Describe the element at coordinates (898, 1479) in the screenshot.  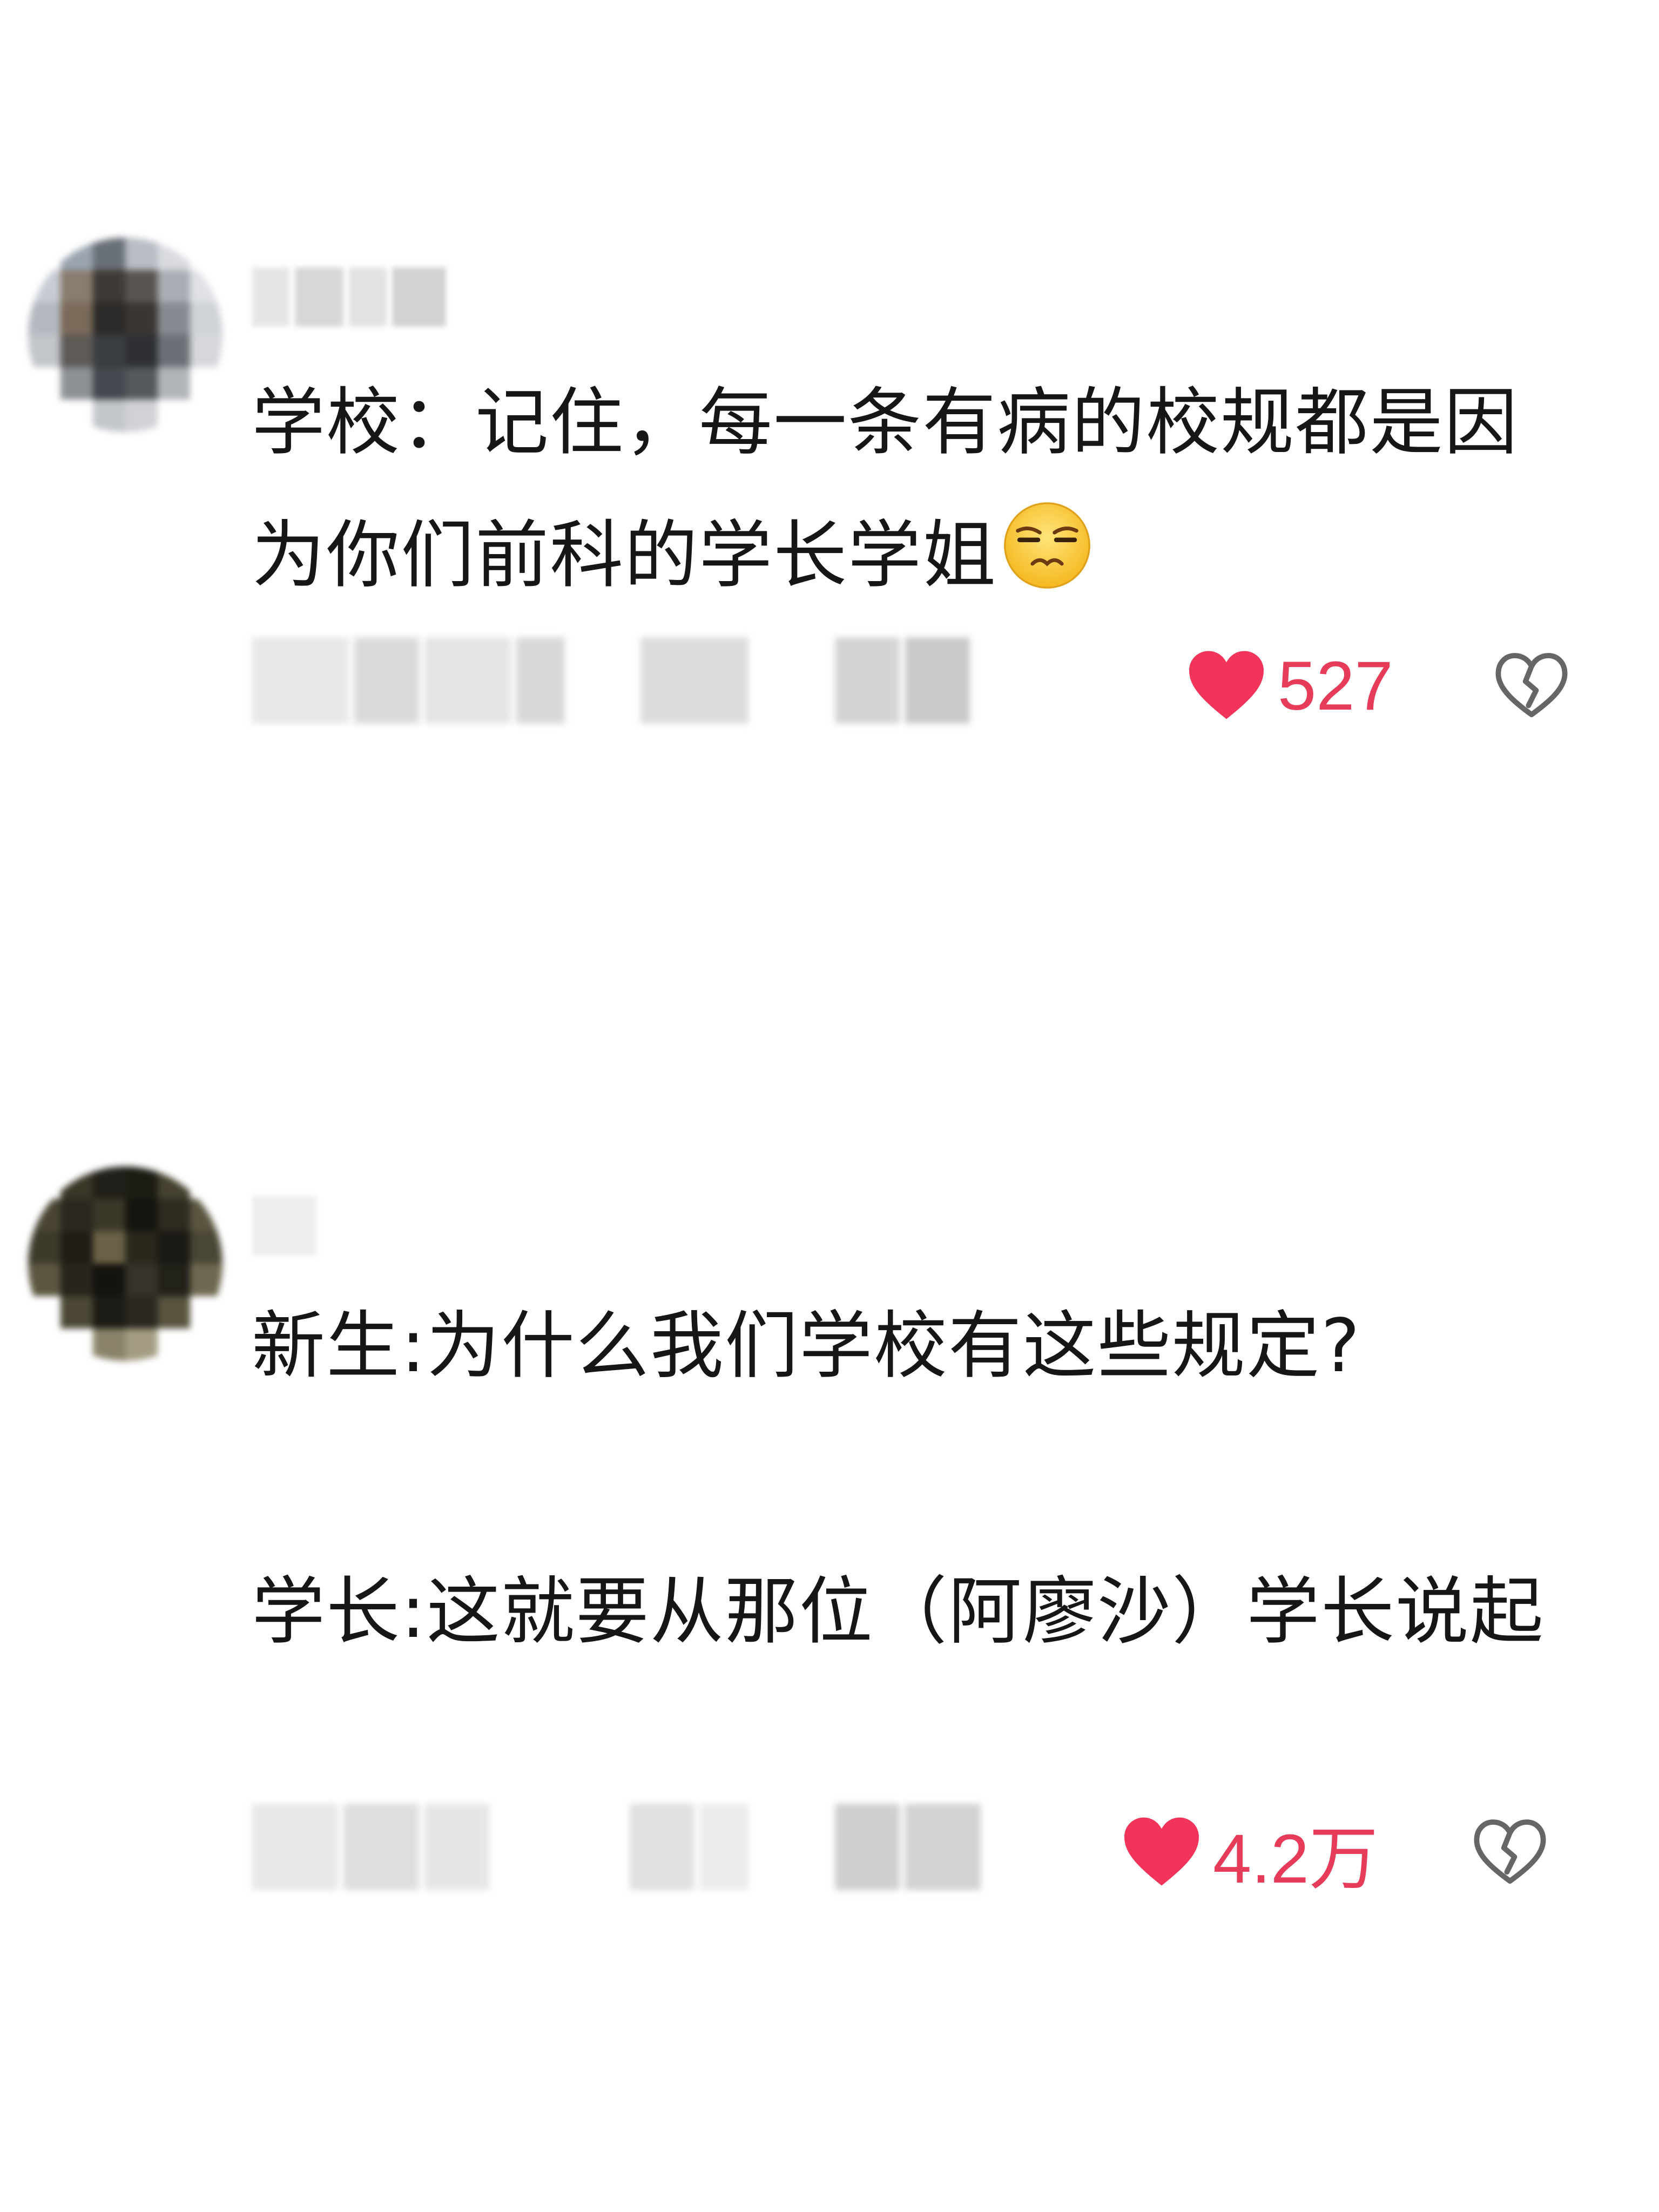
I see `comment-text: 新生:为什么我们学校有这些规定? 学长:这就要从那位（阿廖沙）学长说起` at that location.